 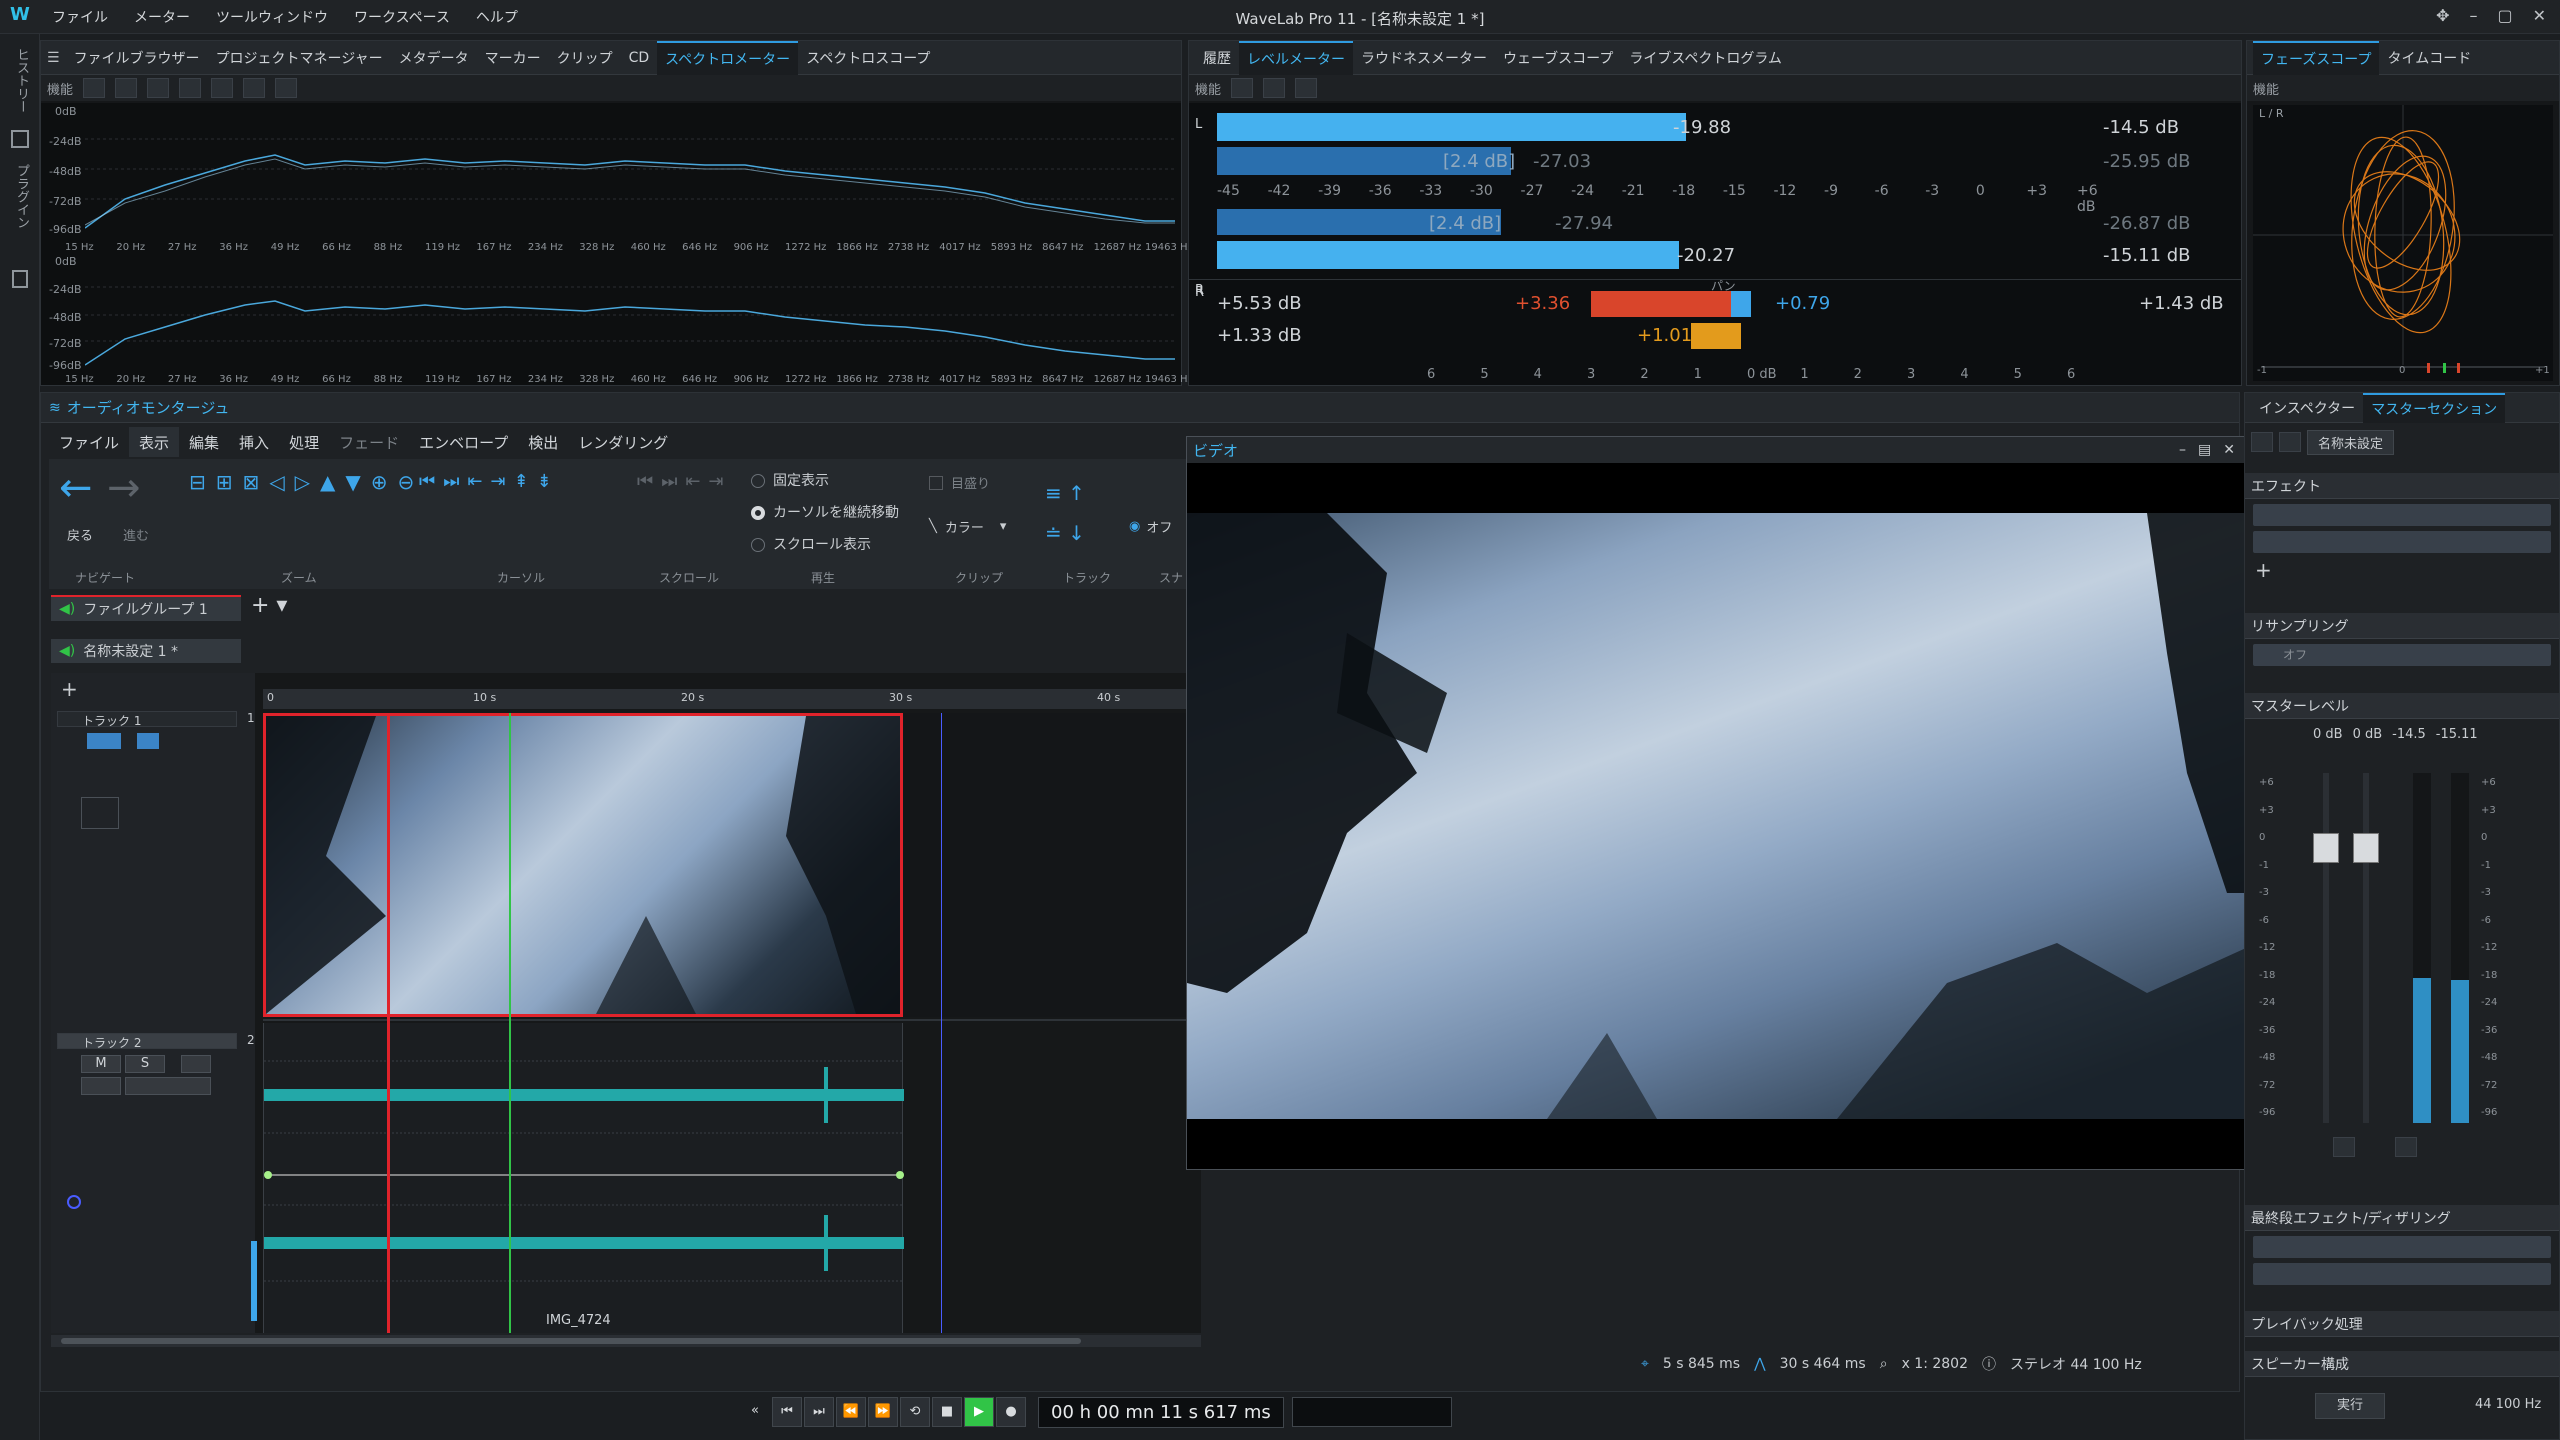 What do you see at coordinates (510, 1023) in the screenshot?
I see `playback-cursor` at bounding box center [510, 1023].